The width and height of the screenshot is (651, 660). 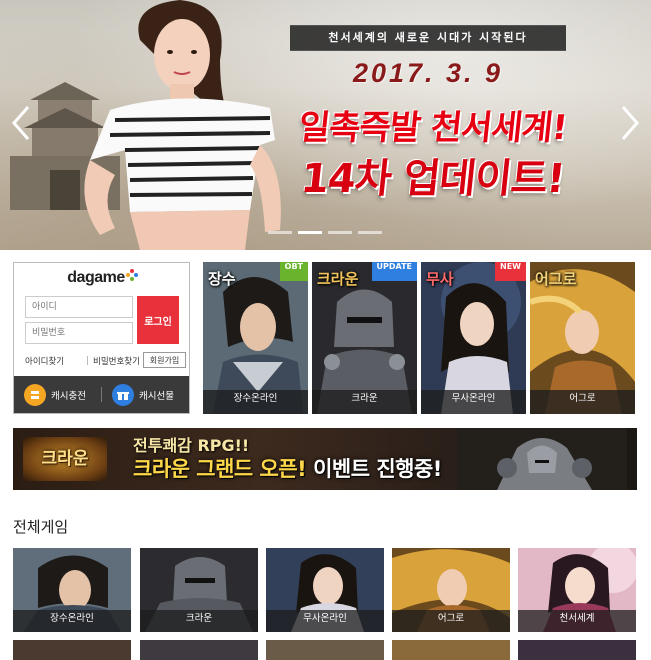 I want to click on game-title-art: 어그로, so click(x=556, y=279).